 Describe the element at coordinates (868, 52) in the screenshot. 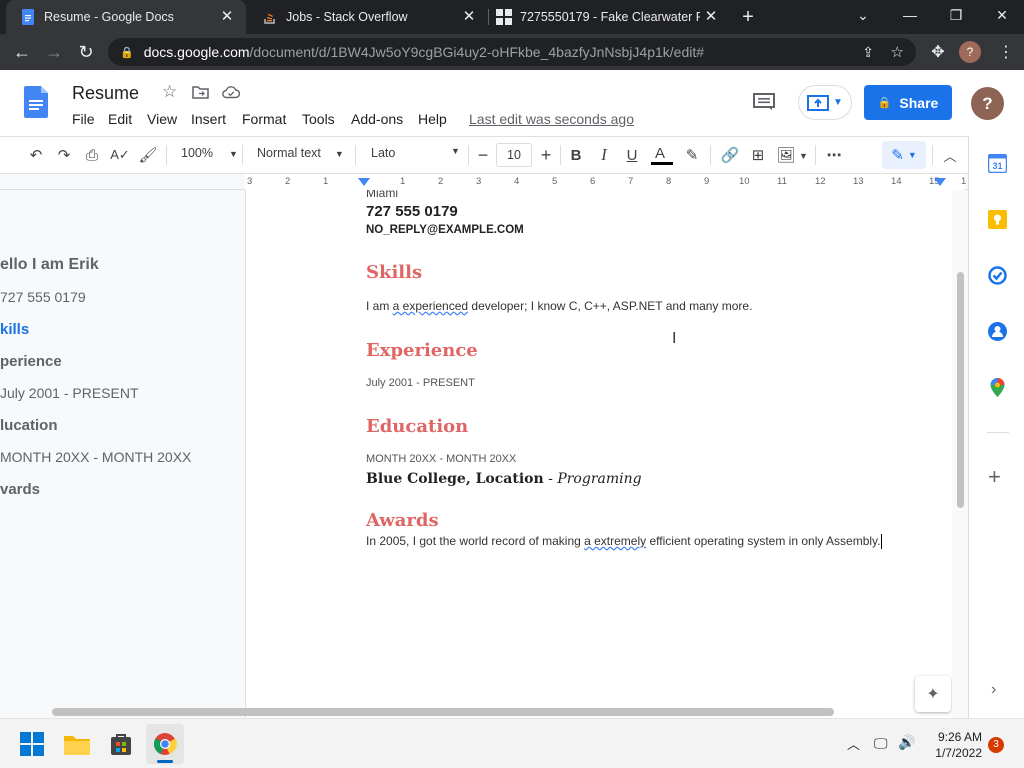

I see `share-page-icon: ⇪` at that location.